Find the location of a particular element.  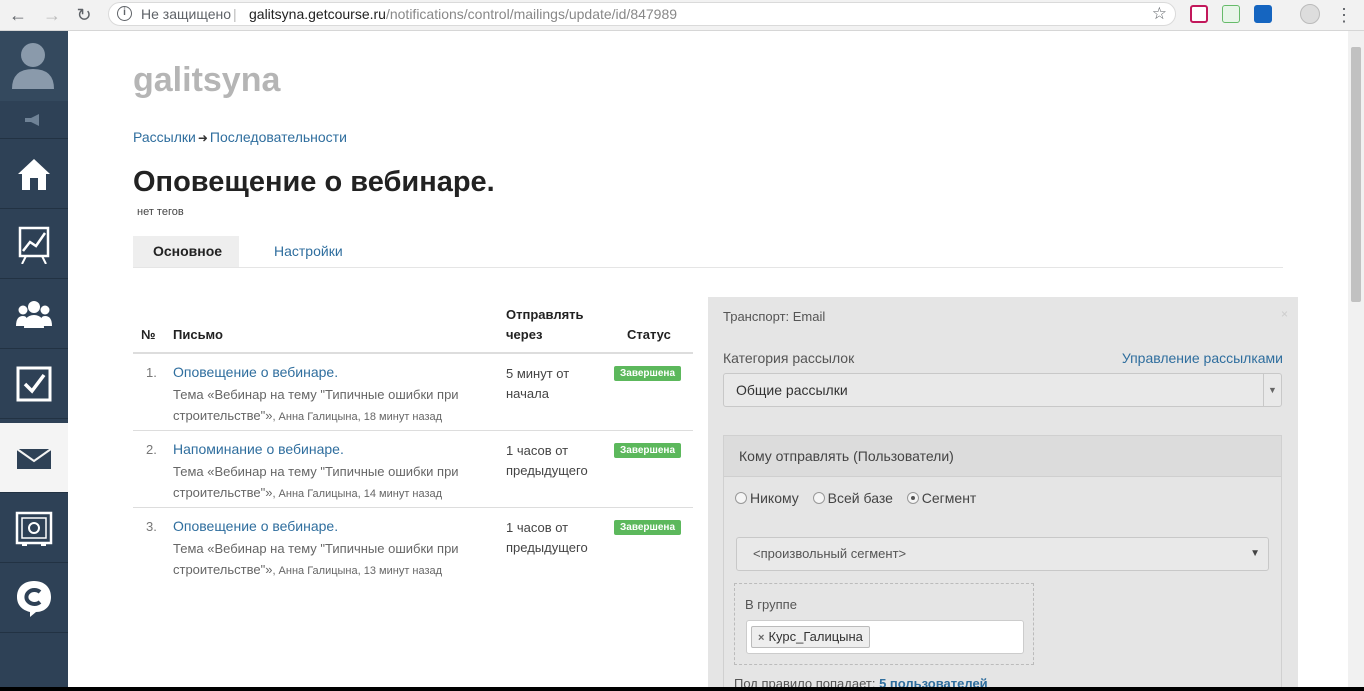

col-status: Статус is located at coordinates (649, 334).